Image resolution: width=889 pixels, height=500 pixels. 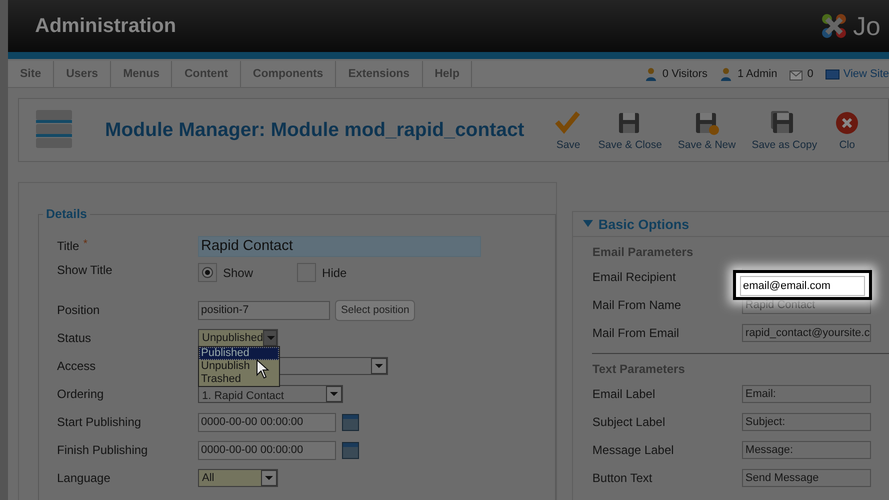 I want to click on field-label: Finish Publishing, so click(x=102, y=450).